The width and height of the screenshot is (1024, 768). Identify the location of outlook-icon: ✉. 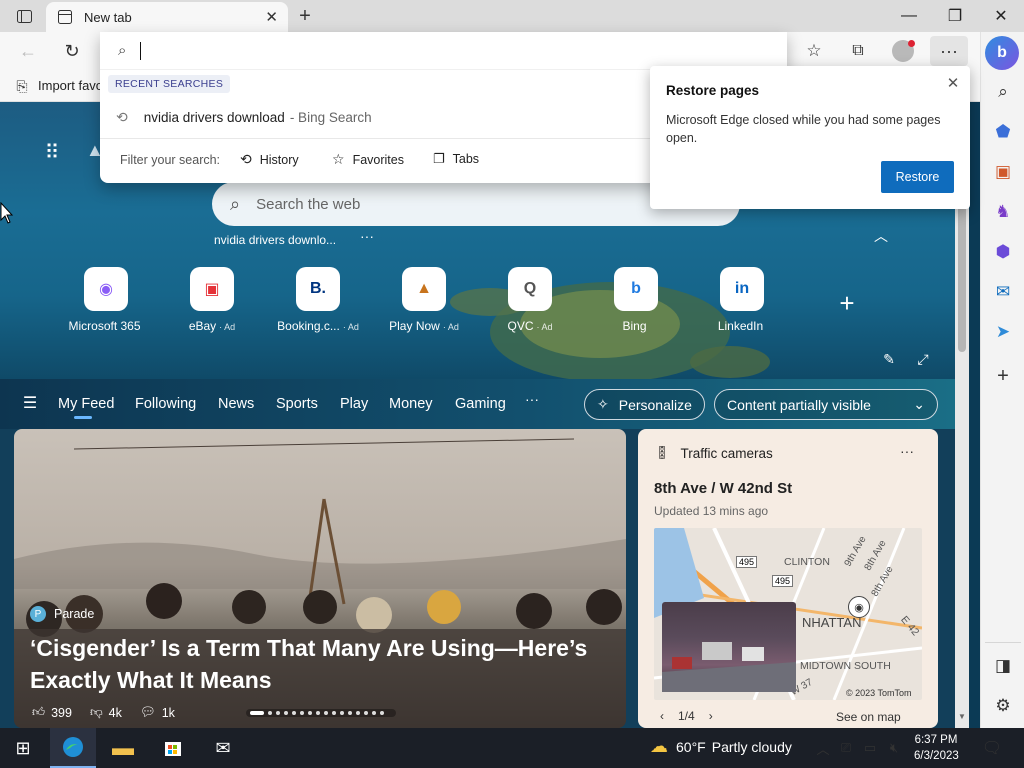
(1002, 292).